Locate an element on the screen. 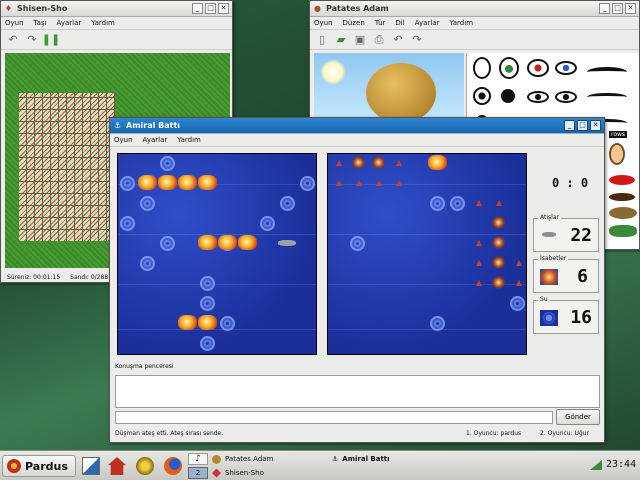  ship-icon is located at coordinates (287, 243).